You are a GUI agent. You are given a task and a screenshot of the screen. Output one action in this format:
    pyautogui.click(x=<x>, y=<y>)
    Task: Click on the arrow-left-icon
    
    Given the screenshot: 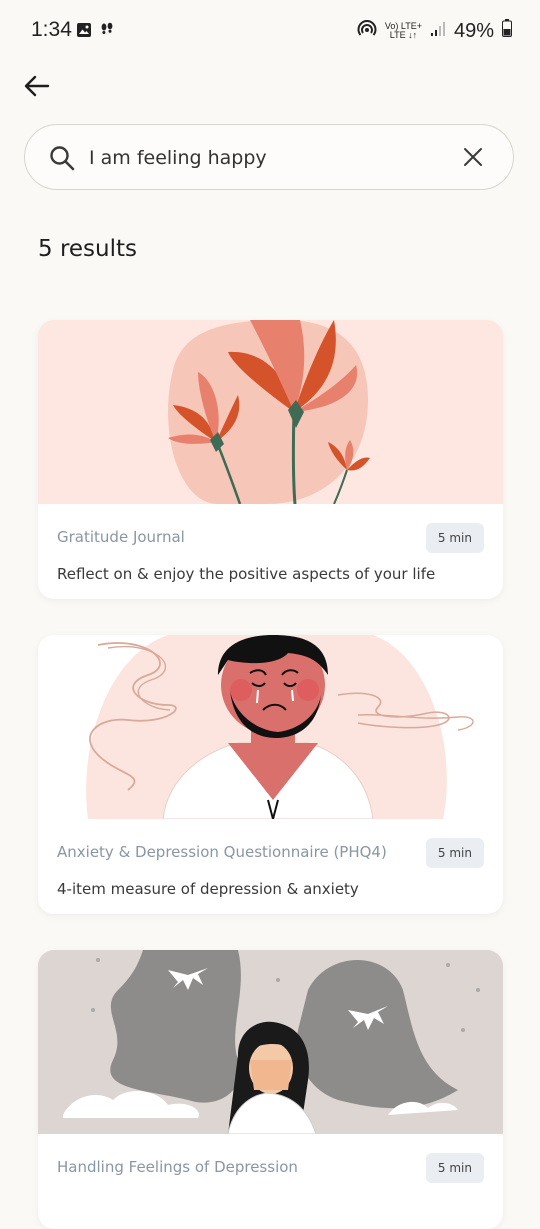 What is the action you would take?
    pyautogui.click(x=37, y=86)
    